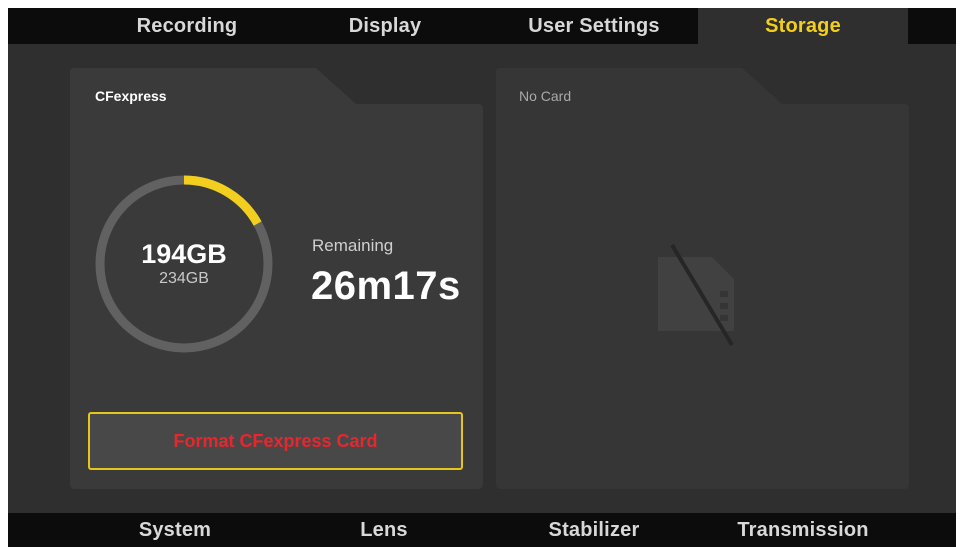 This screenshot has height=547, width=964. What do you see at coordinates (184, 278) in the screenshot?
I see `total-capacity: 234GB` at bounding box center [184, 278].